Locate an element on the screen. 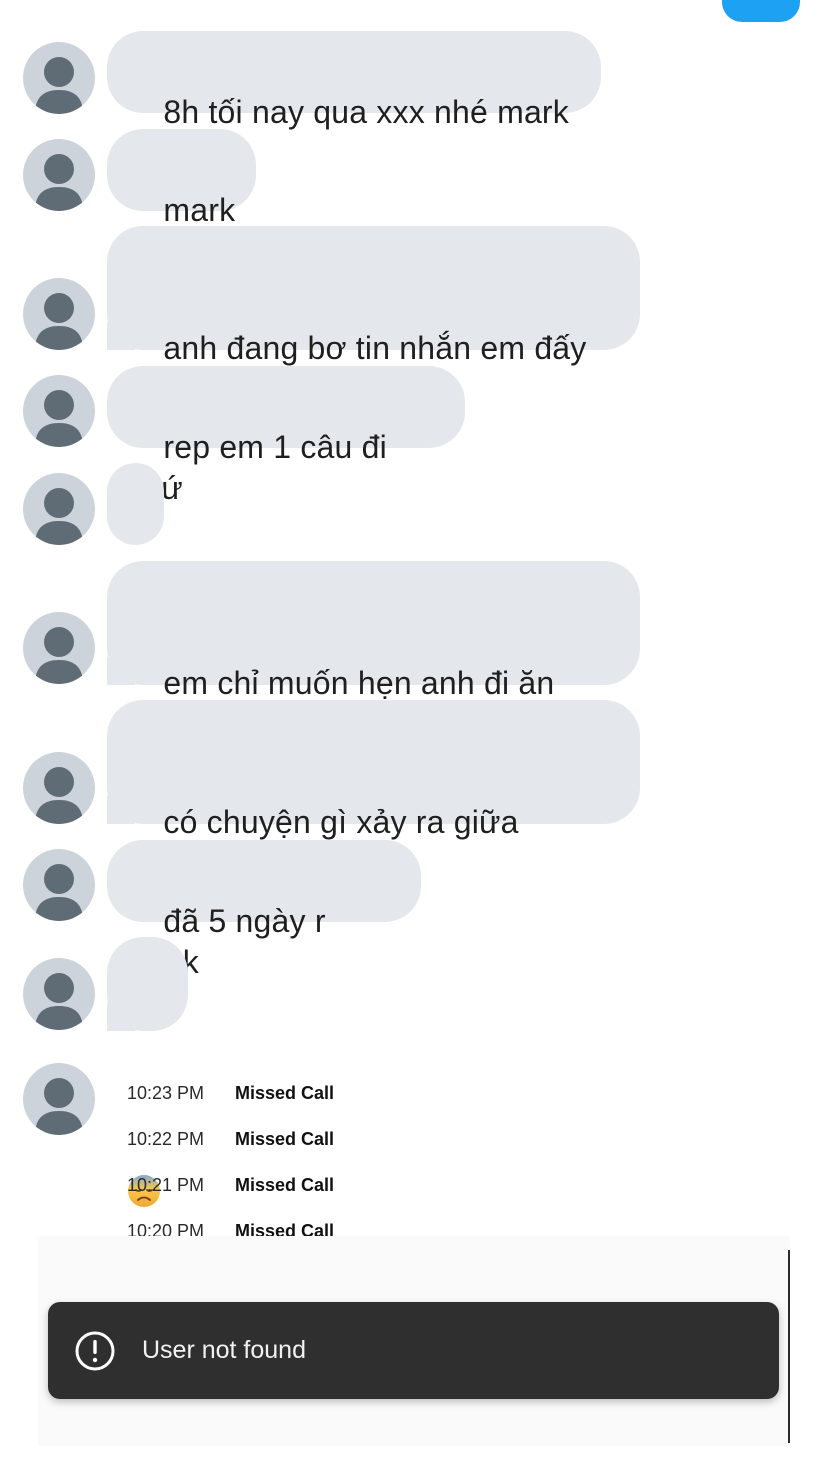 The height and width of the screenshot is (1472, 828). message-bubble: em chỉ muốn hẹn anh đi ăn thôi mà is located at coordinates (373, 651).